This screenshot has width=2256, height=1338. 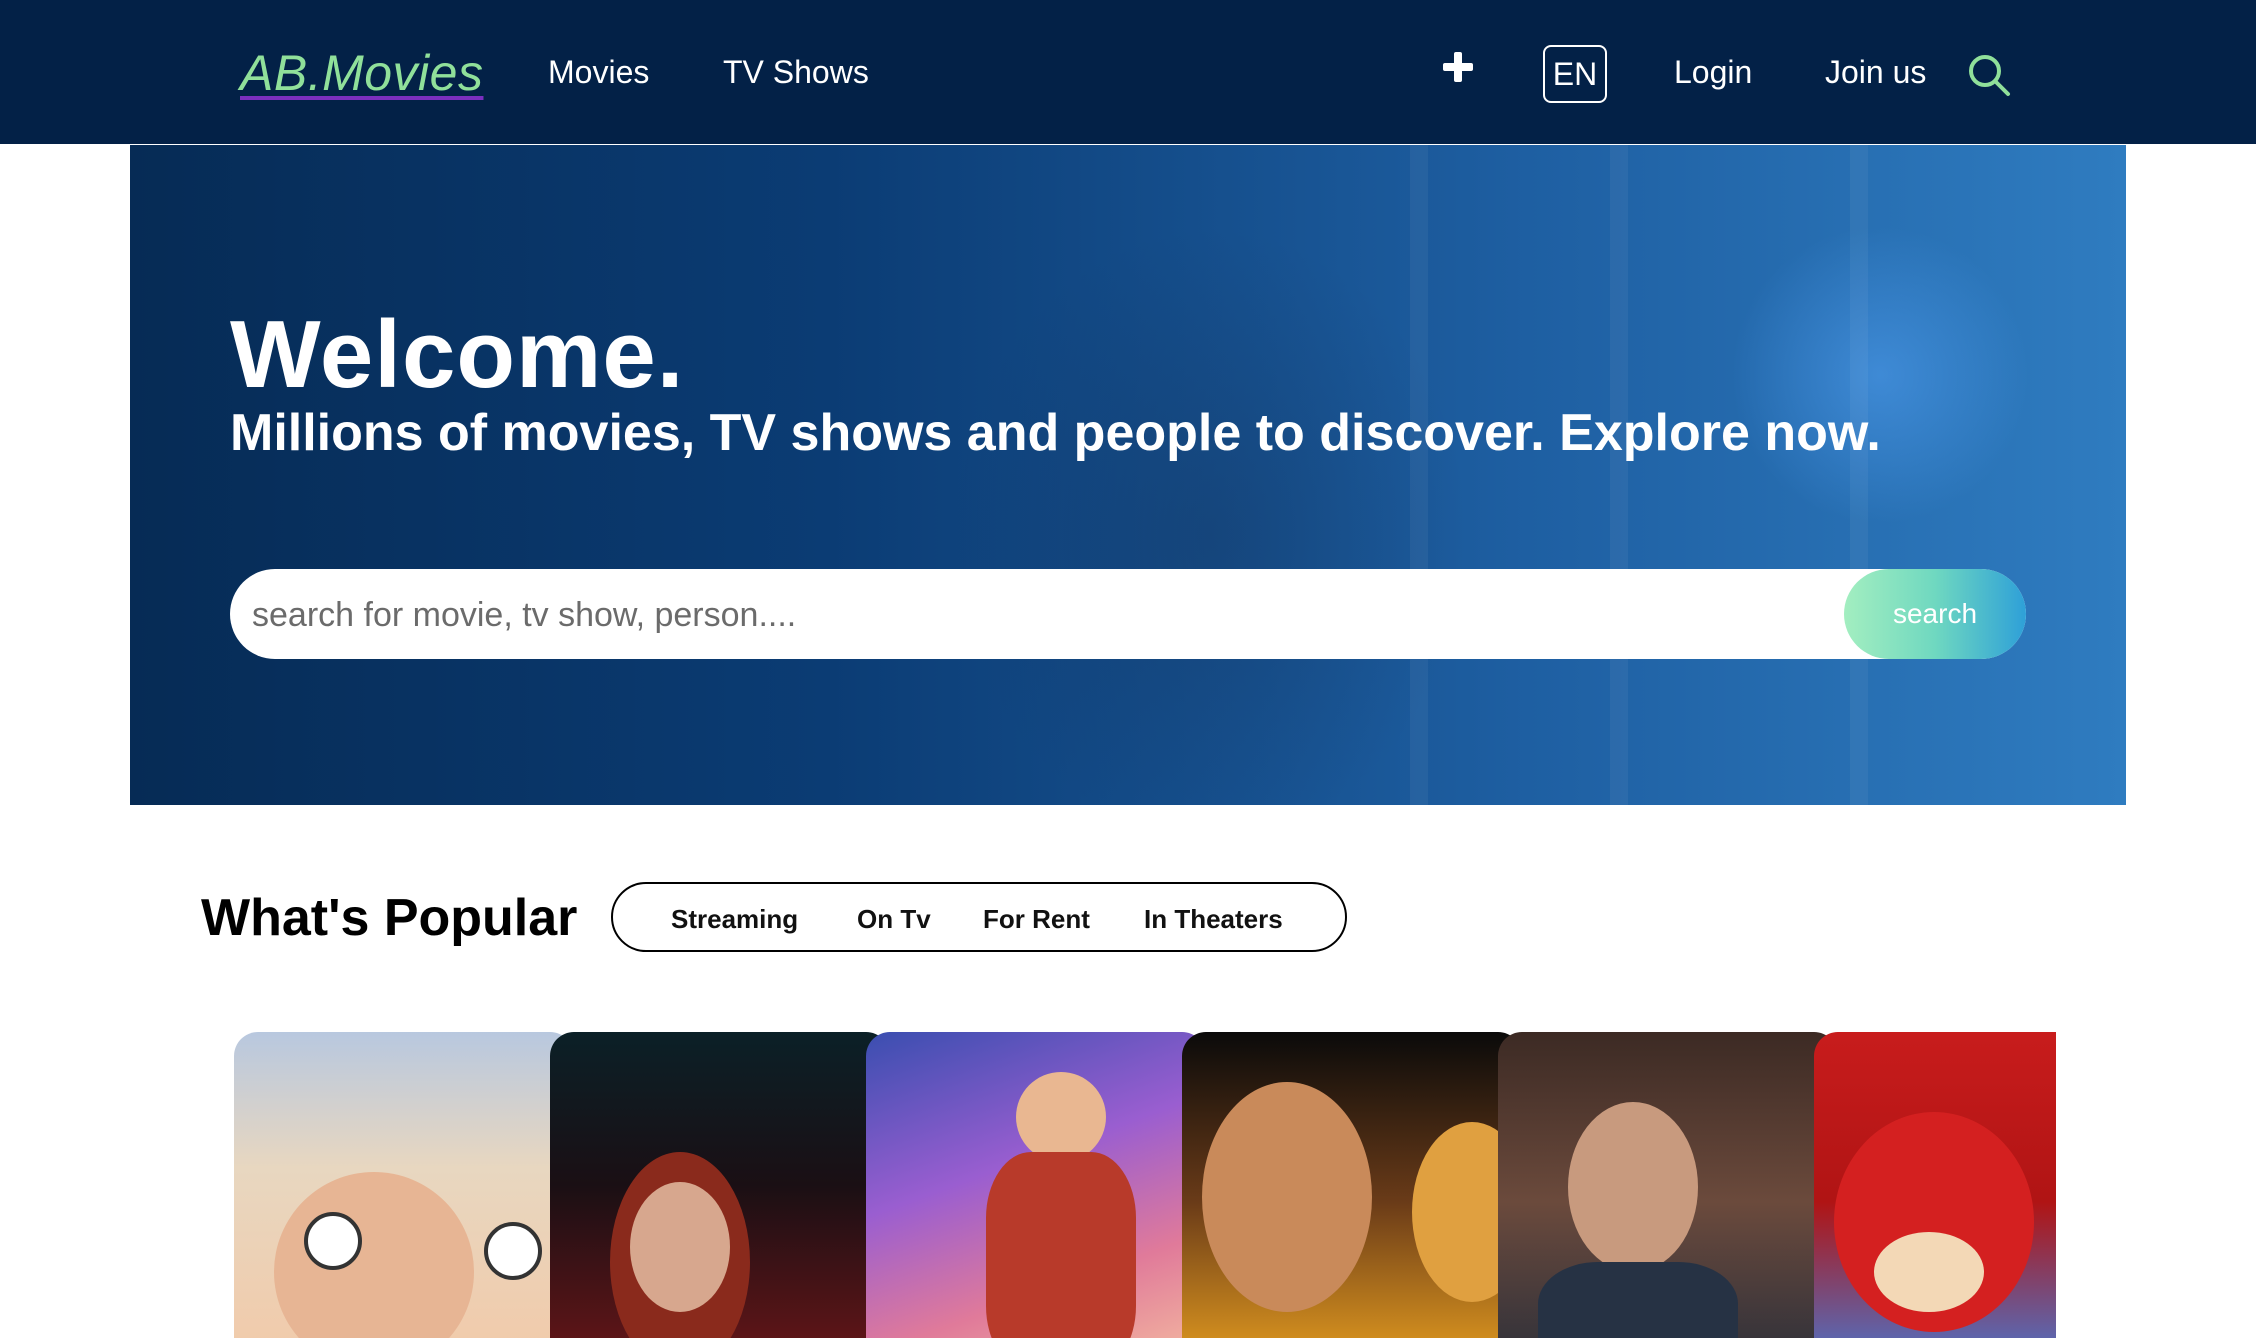 I want to click on search-input, so click(x=1032, y=615).